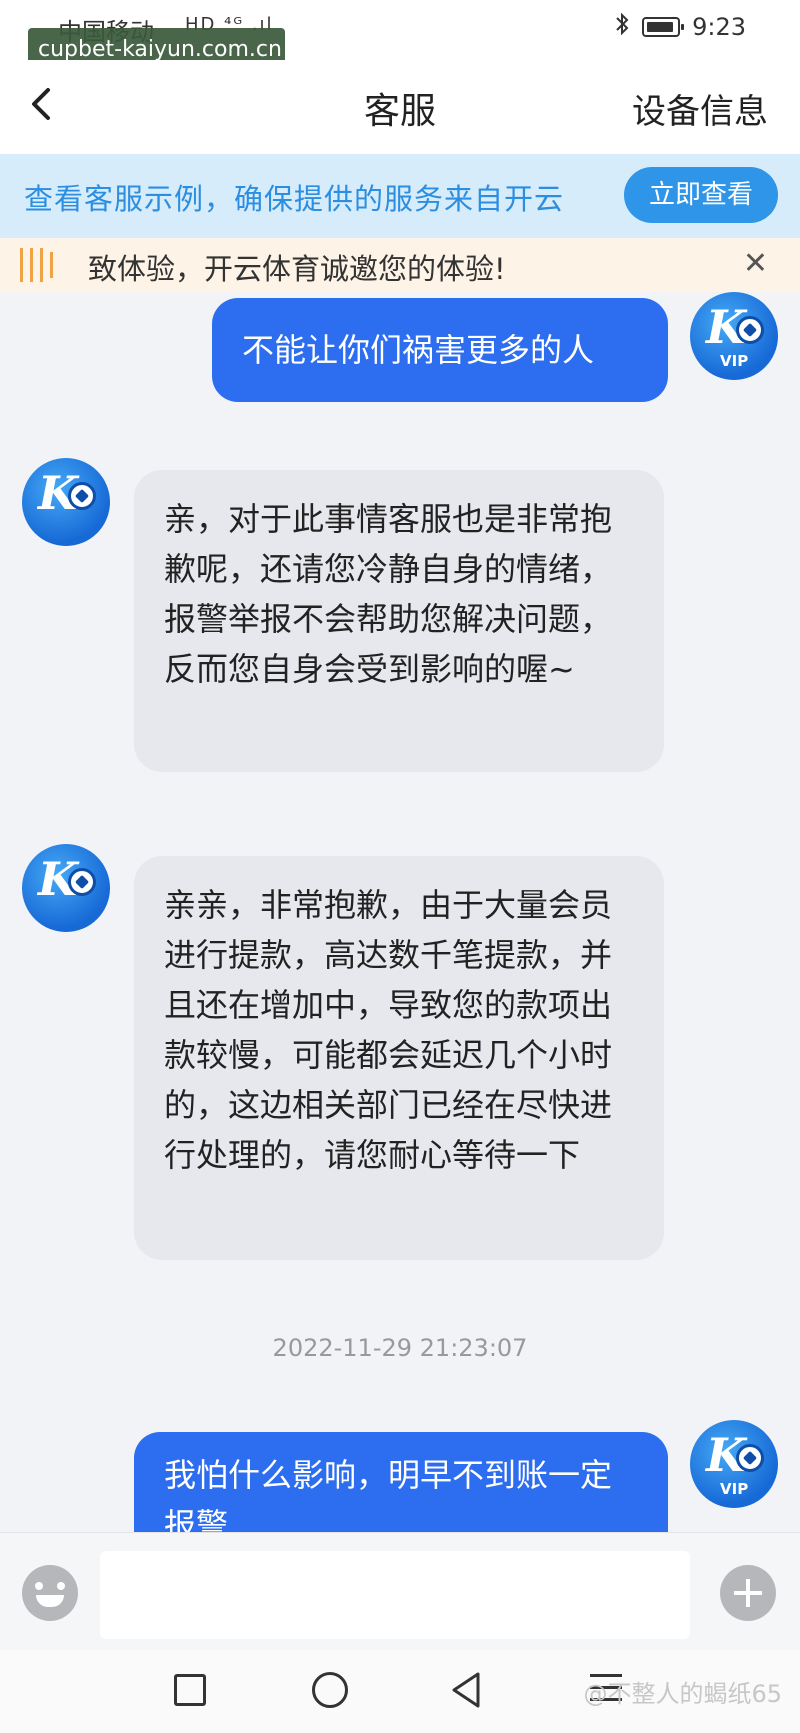 The width and height of the screenshot is (800, 1733). What do you see at coordinates (682, 1694) in the screenshot?
I see `watermark-bottom: @不整人的蝎纸65` at bounding box center [682, 1694].